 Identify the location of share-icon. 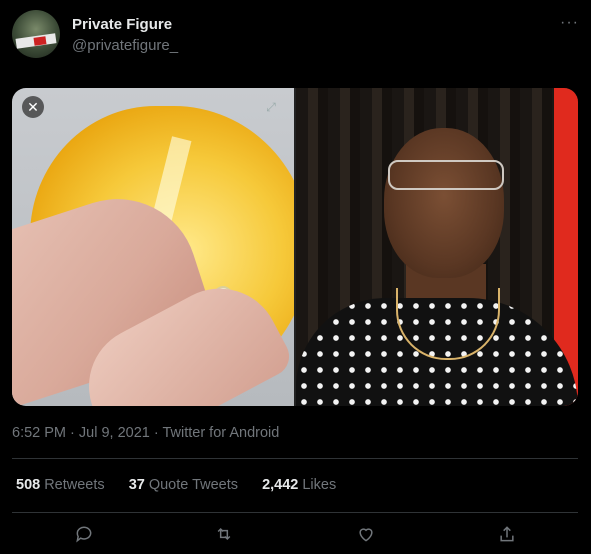
(509, 536).